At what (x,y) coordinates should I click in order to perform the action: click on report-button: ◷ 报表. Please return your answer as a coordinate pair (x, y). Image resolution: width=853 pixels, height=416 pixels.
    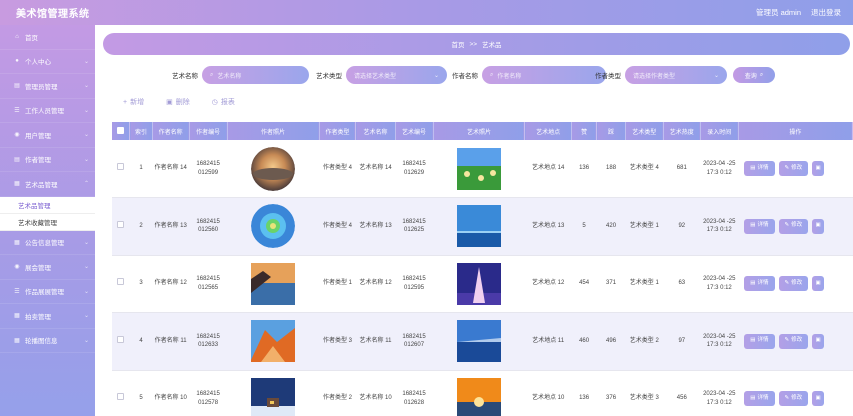
    Looking at the image, I should click on (223, 102).